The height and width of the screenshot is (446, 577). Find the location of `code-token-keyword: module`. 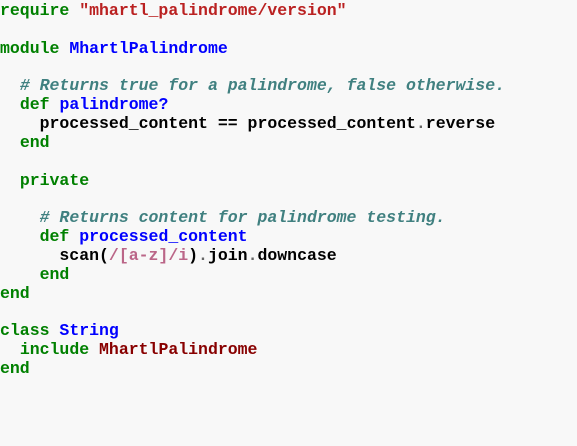

code-token-keyword: module is located at coordinates (30, 48).